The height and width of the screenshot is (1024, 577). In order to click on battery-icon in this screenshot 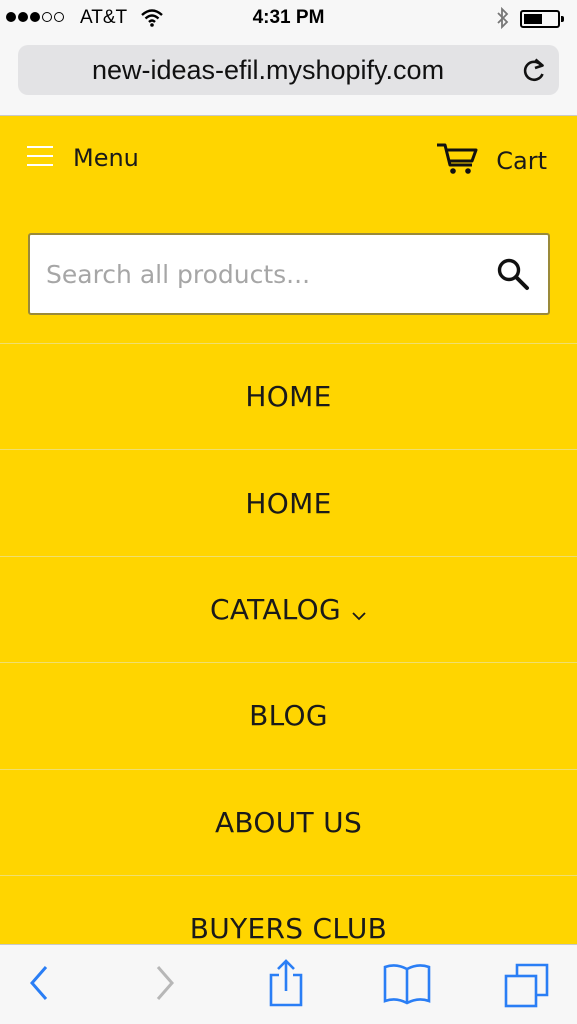, I will do `click(542, 19)`.